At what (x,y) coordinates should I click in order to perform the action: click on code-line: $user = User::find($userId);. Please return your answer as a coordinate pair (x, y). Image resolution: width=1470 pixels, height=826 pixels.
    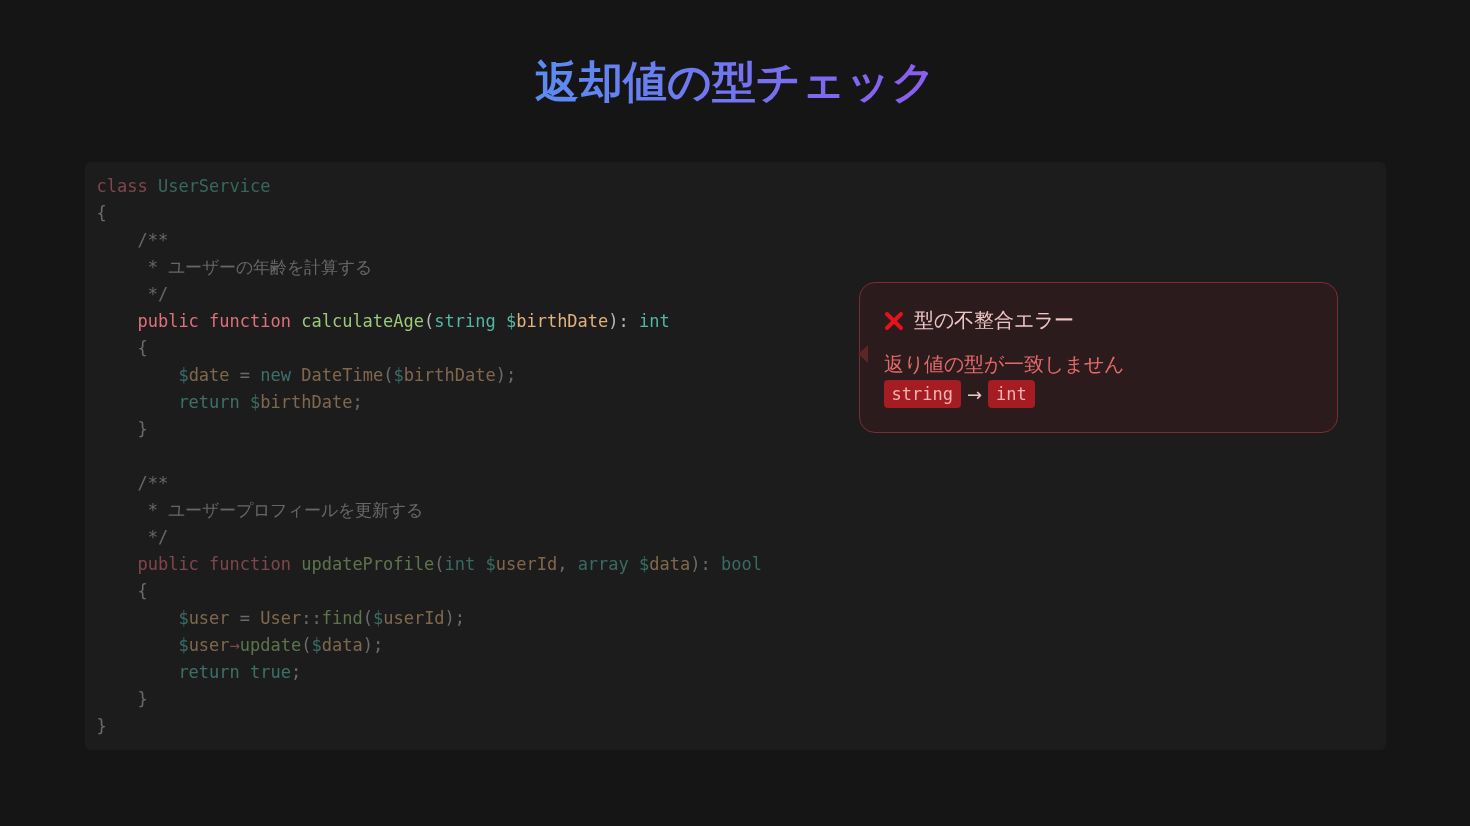
    Looking at the image, I should click on (321, 618).